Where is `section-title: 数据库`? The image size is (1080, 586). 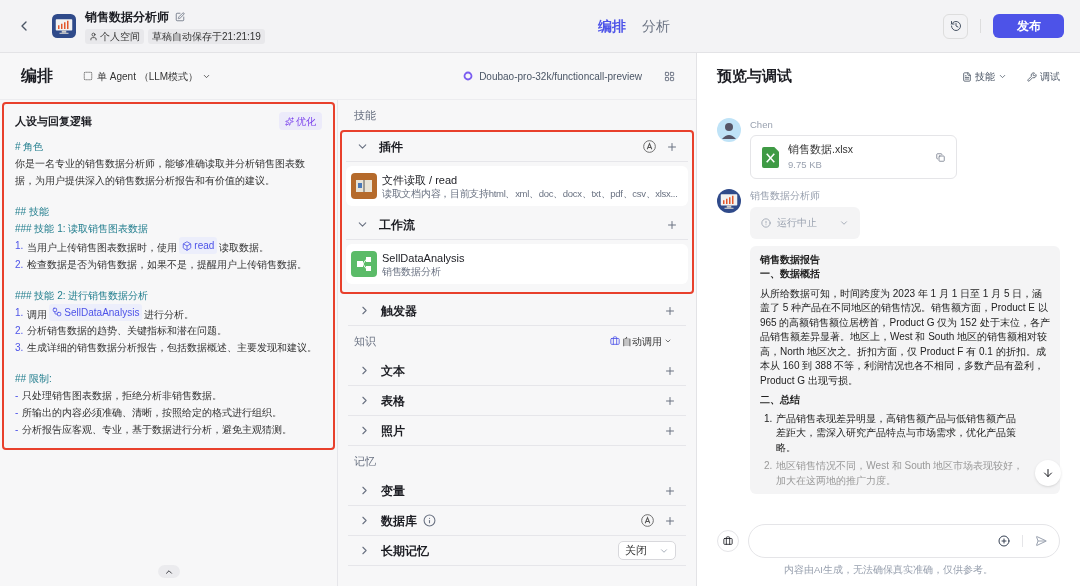 section-title: 数据库 is located at coordinates (399, 520).